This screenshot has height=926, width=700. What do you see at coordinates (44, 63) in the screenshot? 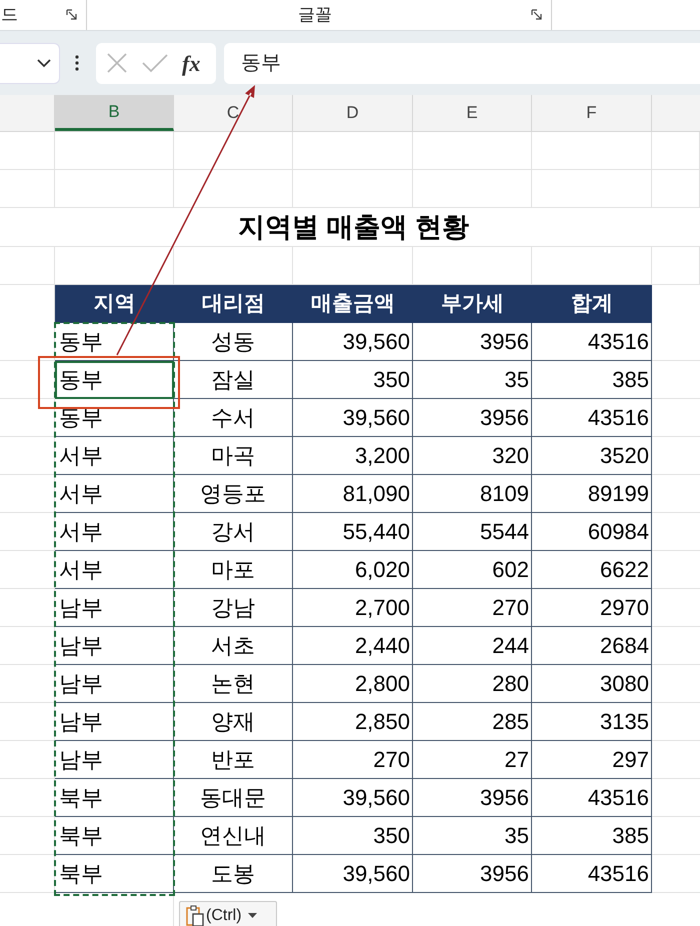
I see `chevron-down-icon` at bounding box center [44, 63].